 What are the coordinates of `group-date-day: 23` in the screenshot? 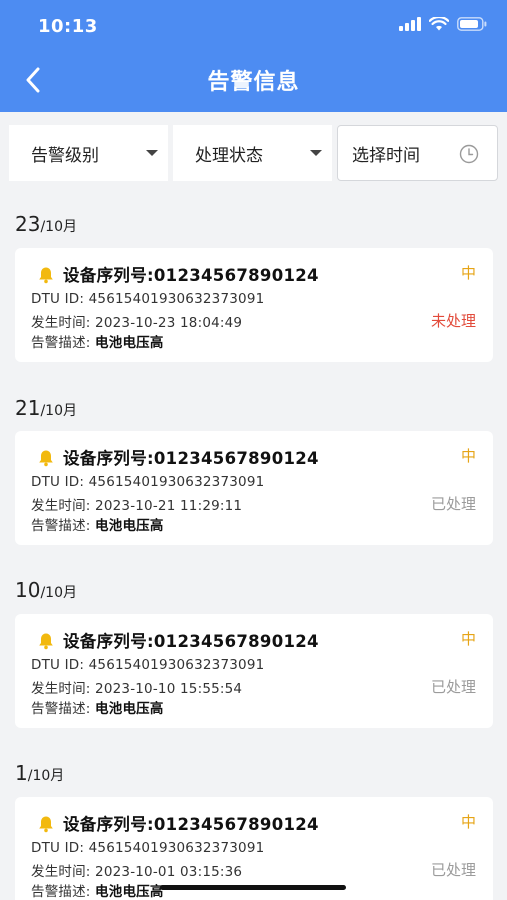 It's located at (28, 224).